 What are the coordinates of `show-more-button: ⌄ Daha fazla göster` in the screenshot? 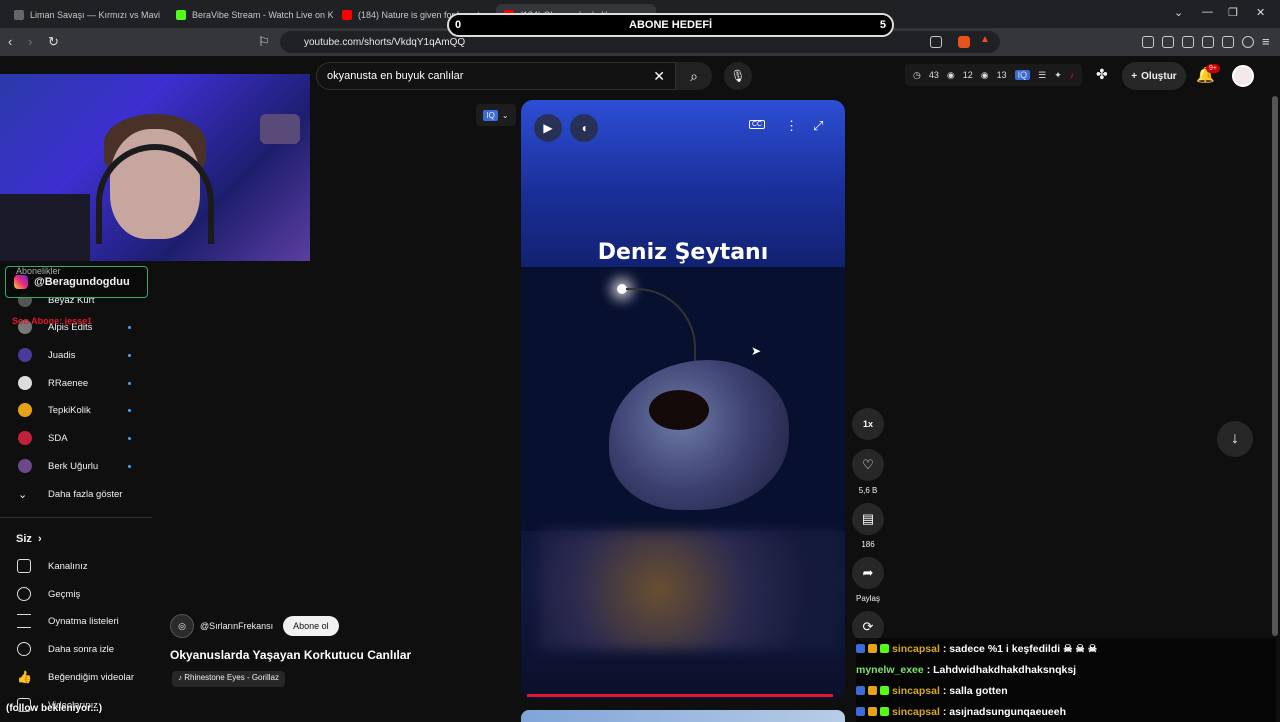 It's located at (75, 494).